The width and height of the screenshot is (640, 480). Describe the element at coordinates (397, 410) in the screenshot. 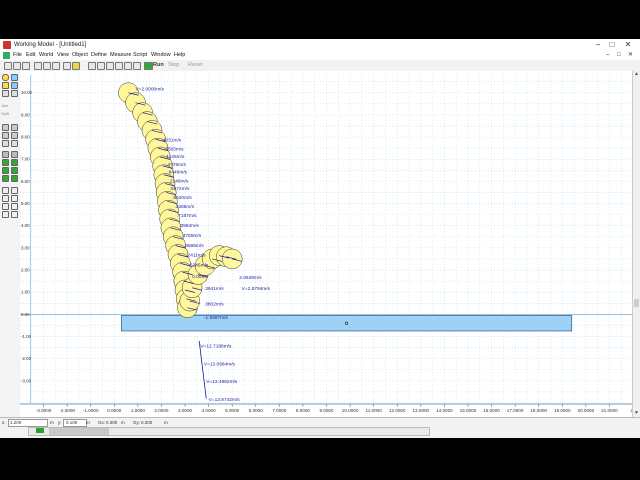

I see `x-tick-label: 12.0000` at that location.